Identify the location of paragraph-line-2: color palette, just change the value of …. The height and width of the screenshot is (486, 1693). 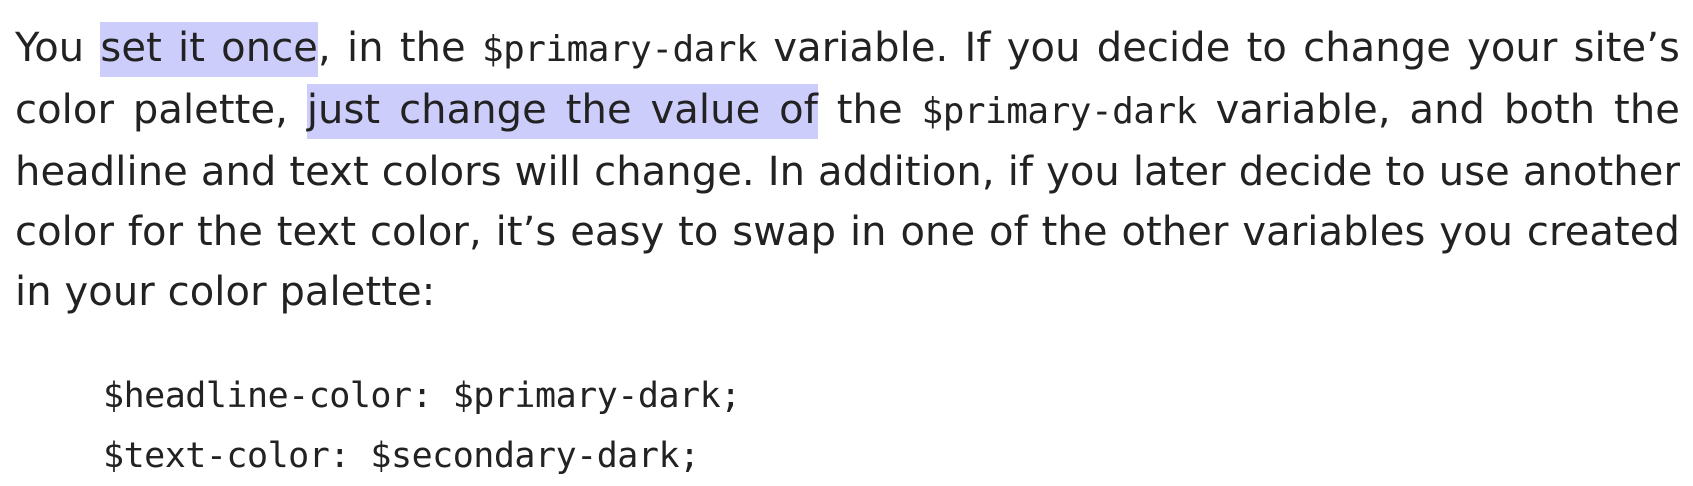
(847, 111).